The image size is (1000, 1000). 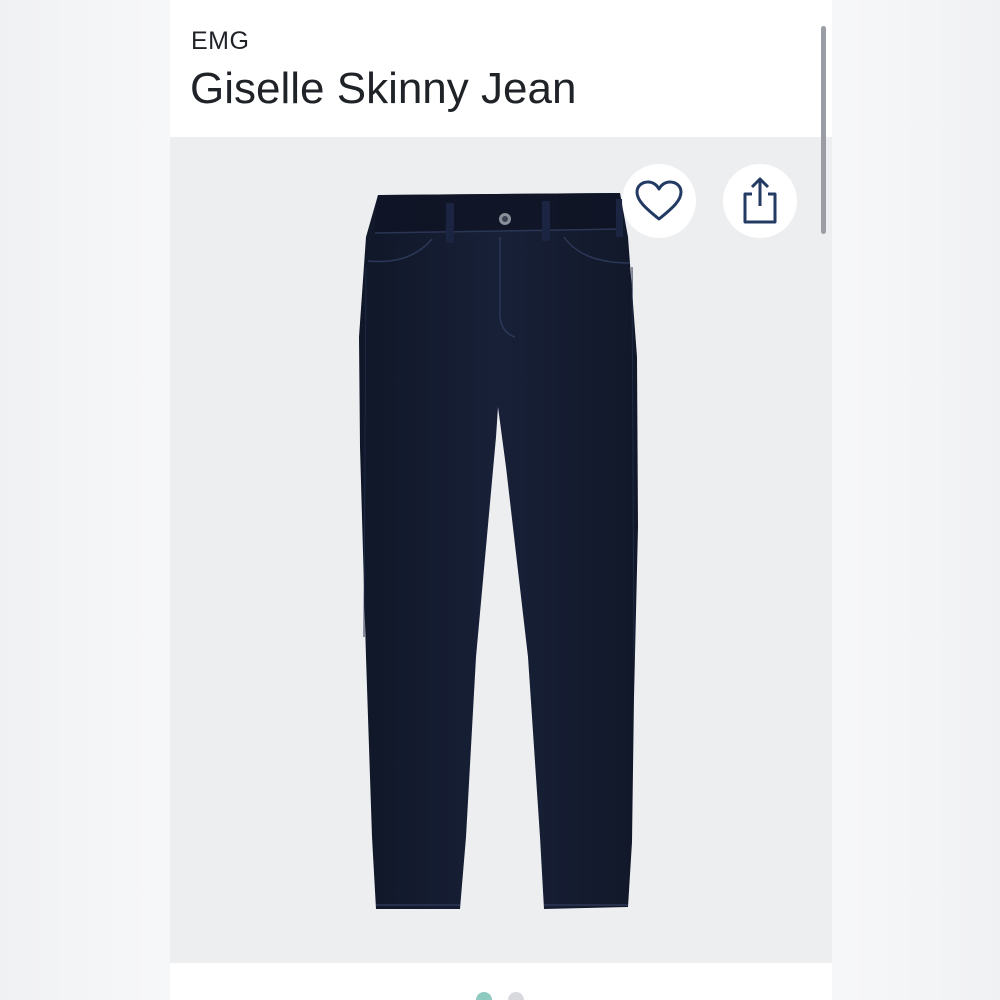 What do you see at coordinates (383, 88) in the screenshot?
I see `product-title: Giselle Skinny Jean` at bounding box center [383, 88].